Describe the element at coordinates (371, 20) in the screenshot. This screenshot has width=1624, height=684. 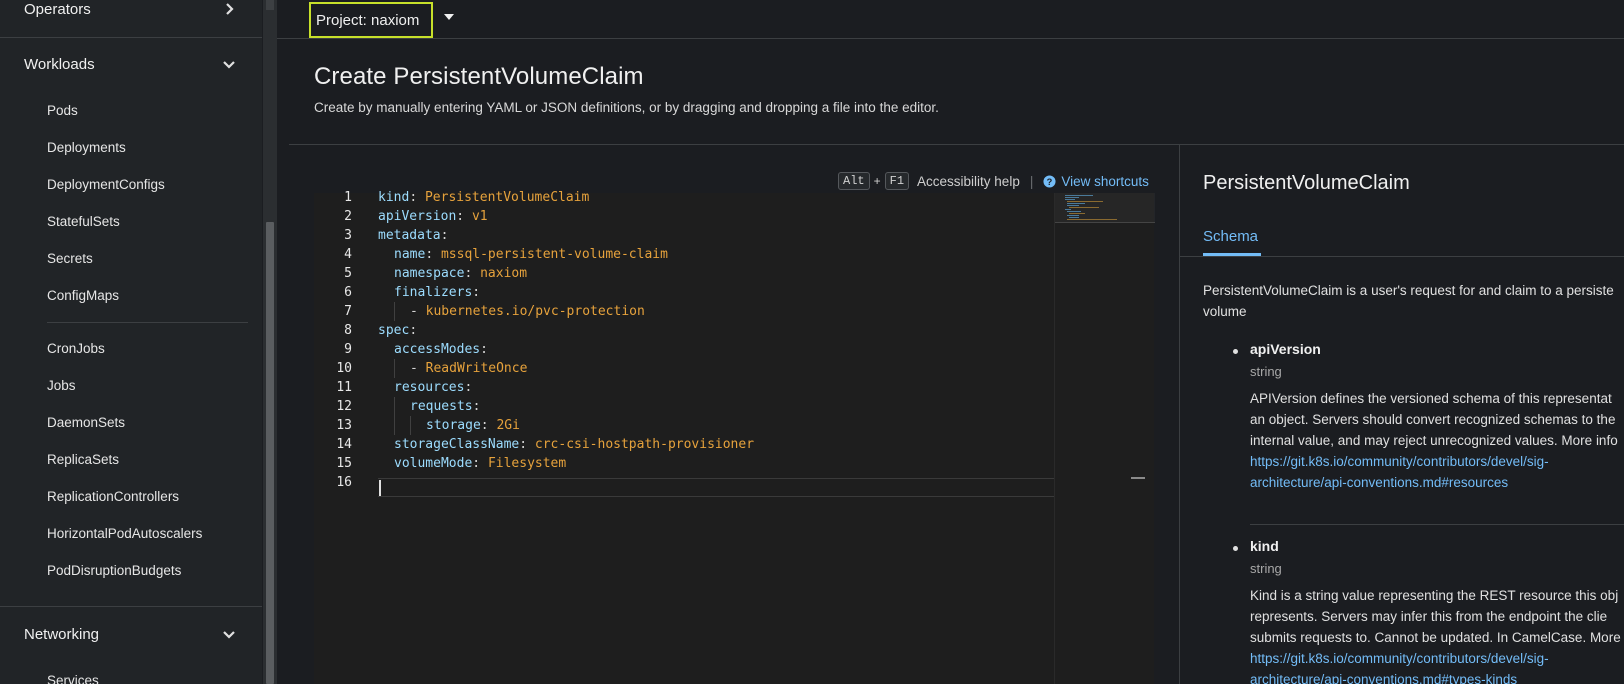
I see `project-selector: Project: naxiom` at that location.